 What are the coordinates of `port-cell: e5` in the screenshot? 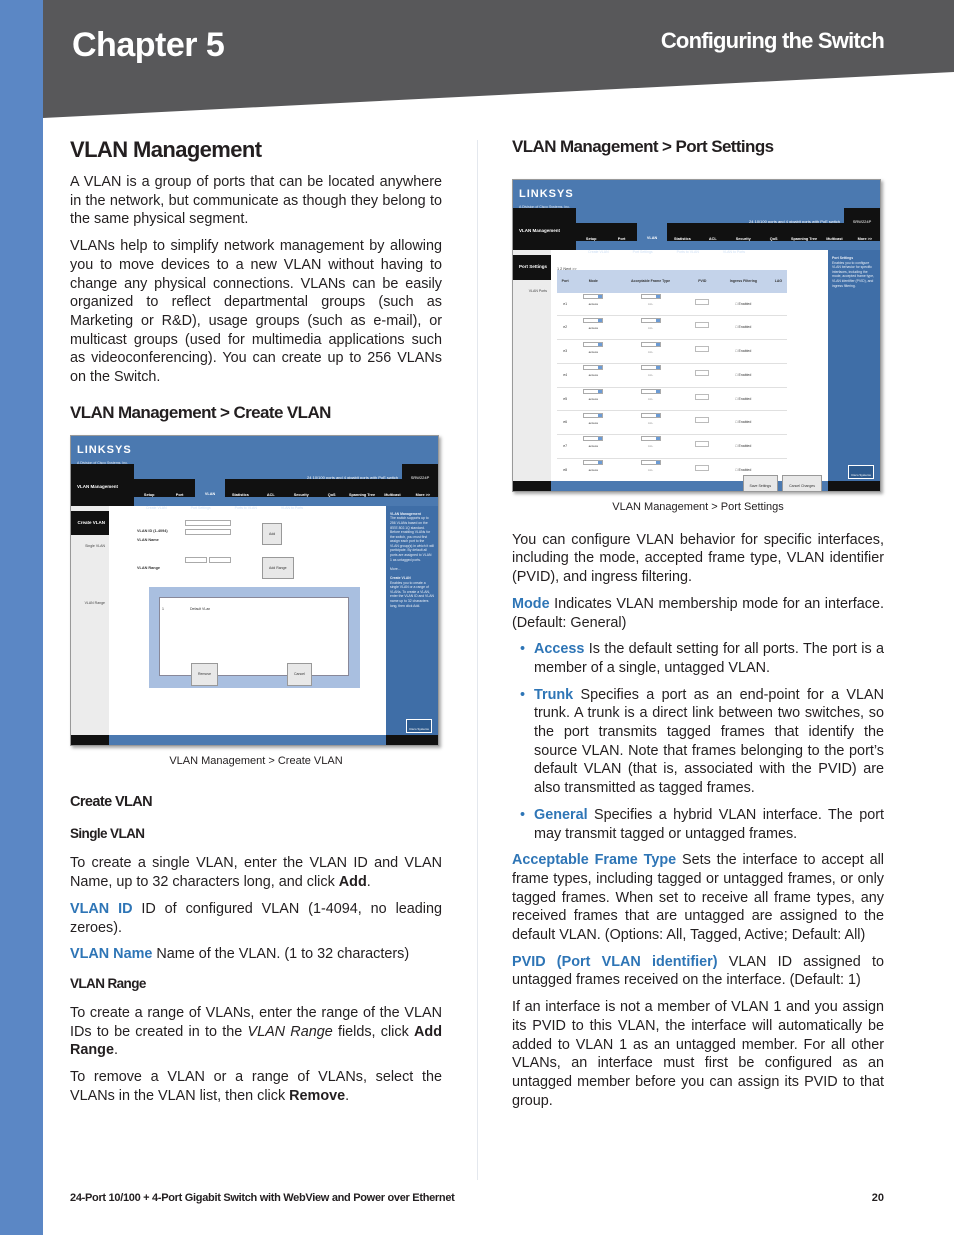 It's located at (565, 399).